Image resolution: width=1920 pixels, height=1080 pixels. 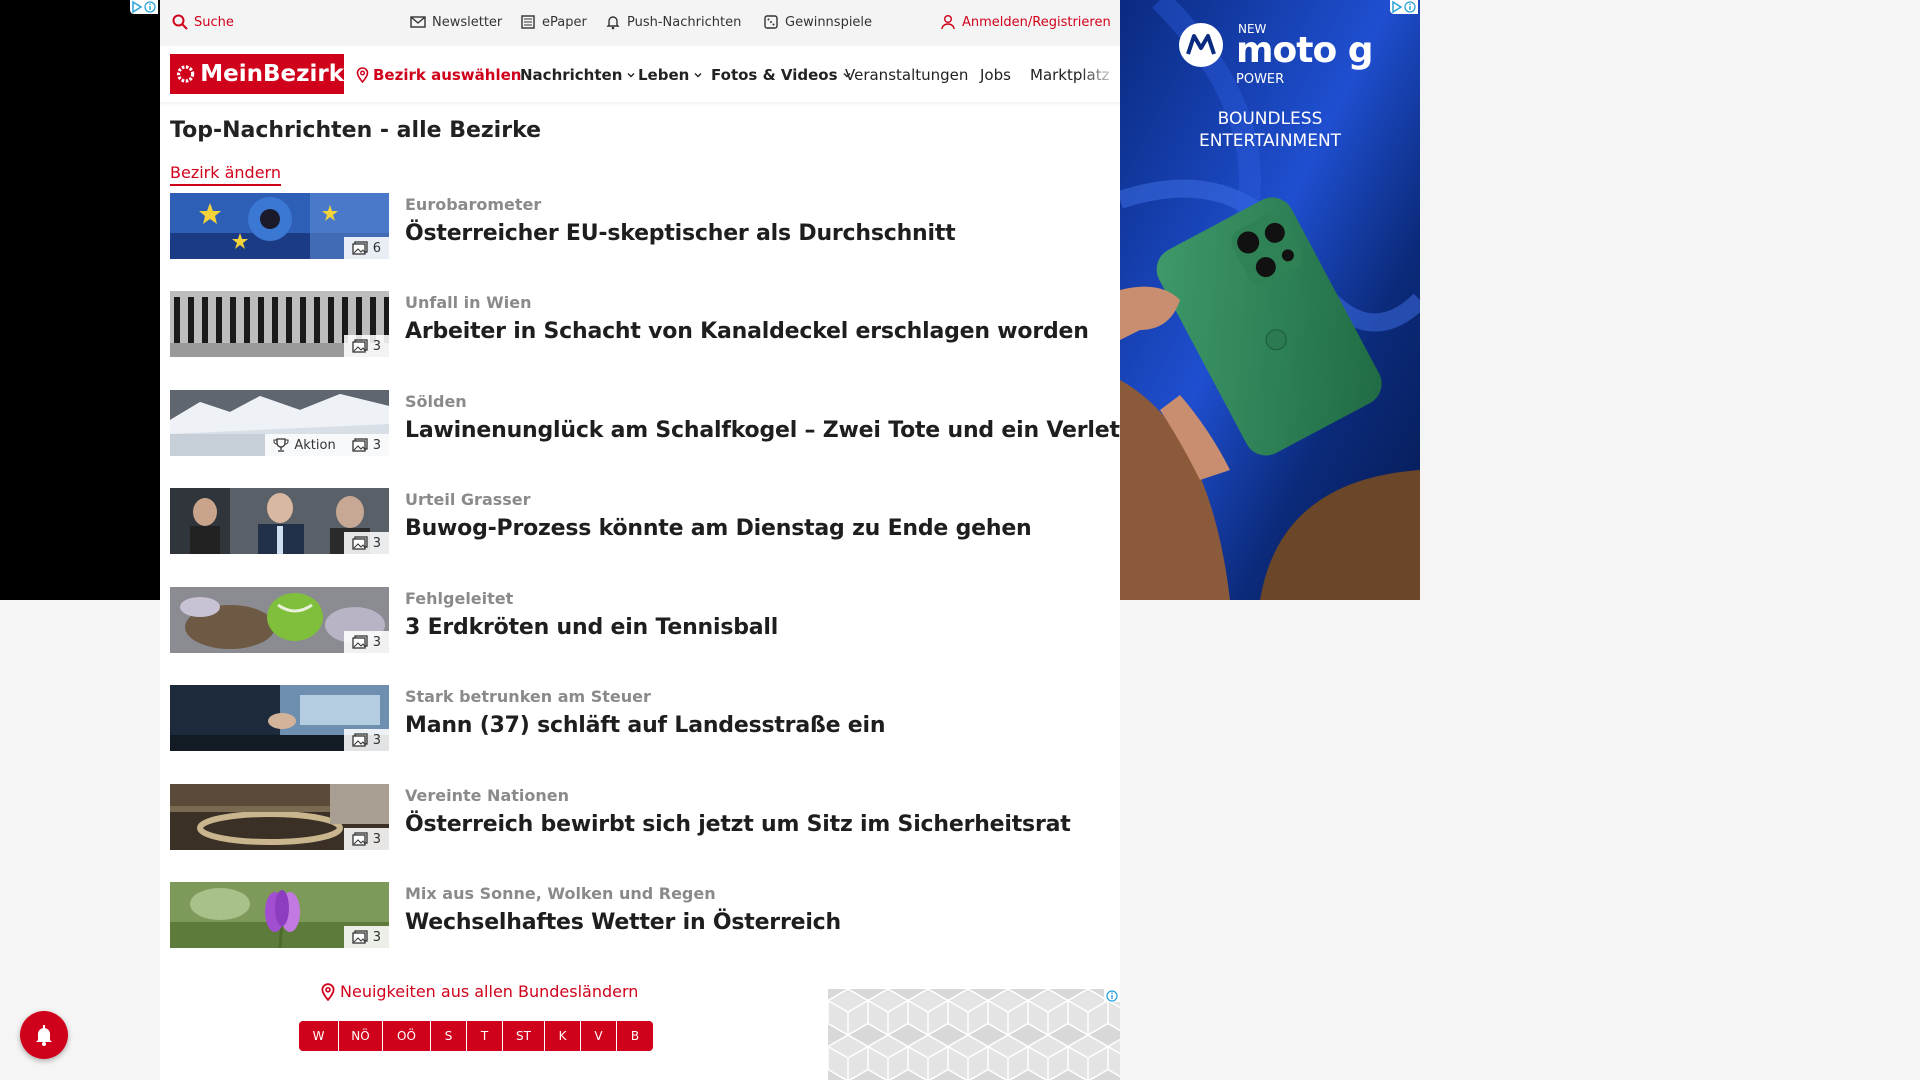 What do you see at coordinates (578, 75) in the screenshot?
I see `nav-item-nachrichten: Nachrichten` at bounding box center [578, 75].